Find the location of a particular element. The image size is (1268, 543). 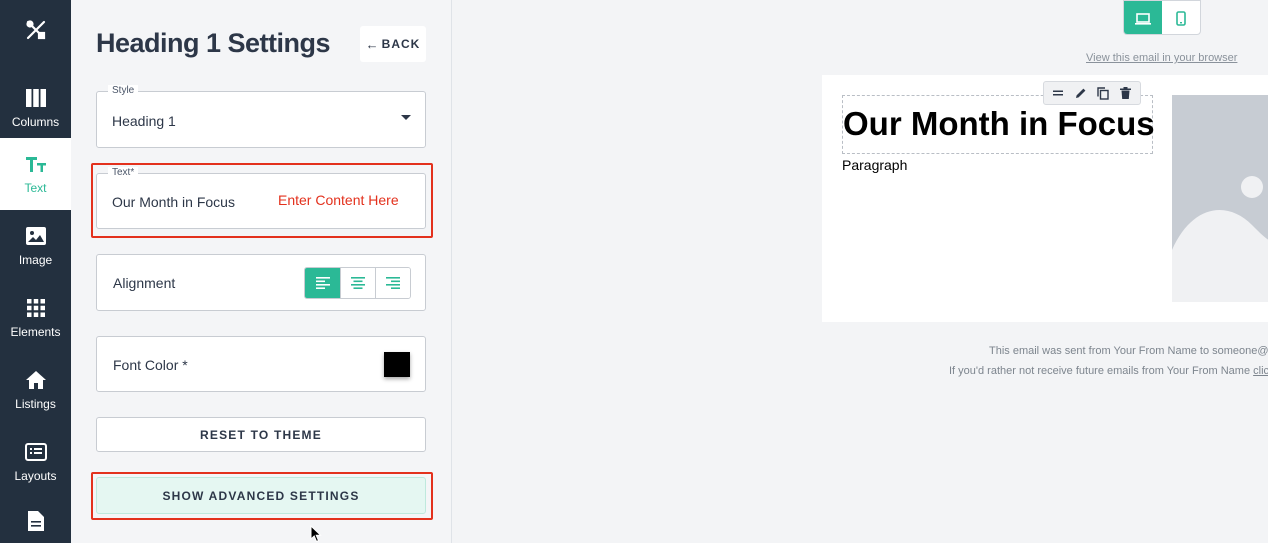

back-button-label: BACK is located at coordinates (401, 44).